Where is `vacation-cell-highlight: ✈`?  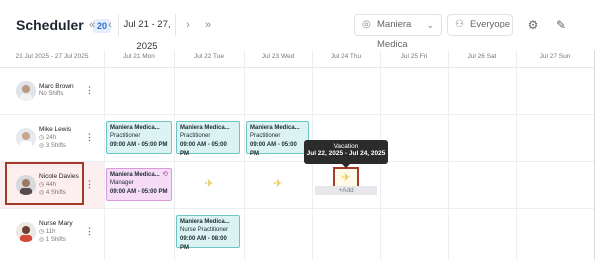 vacation-cell-highlight: ✈ is located at coordinates (346, 177).